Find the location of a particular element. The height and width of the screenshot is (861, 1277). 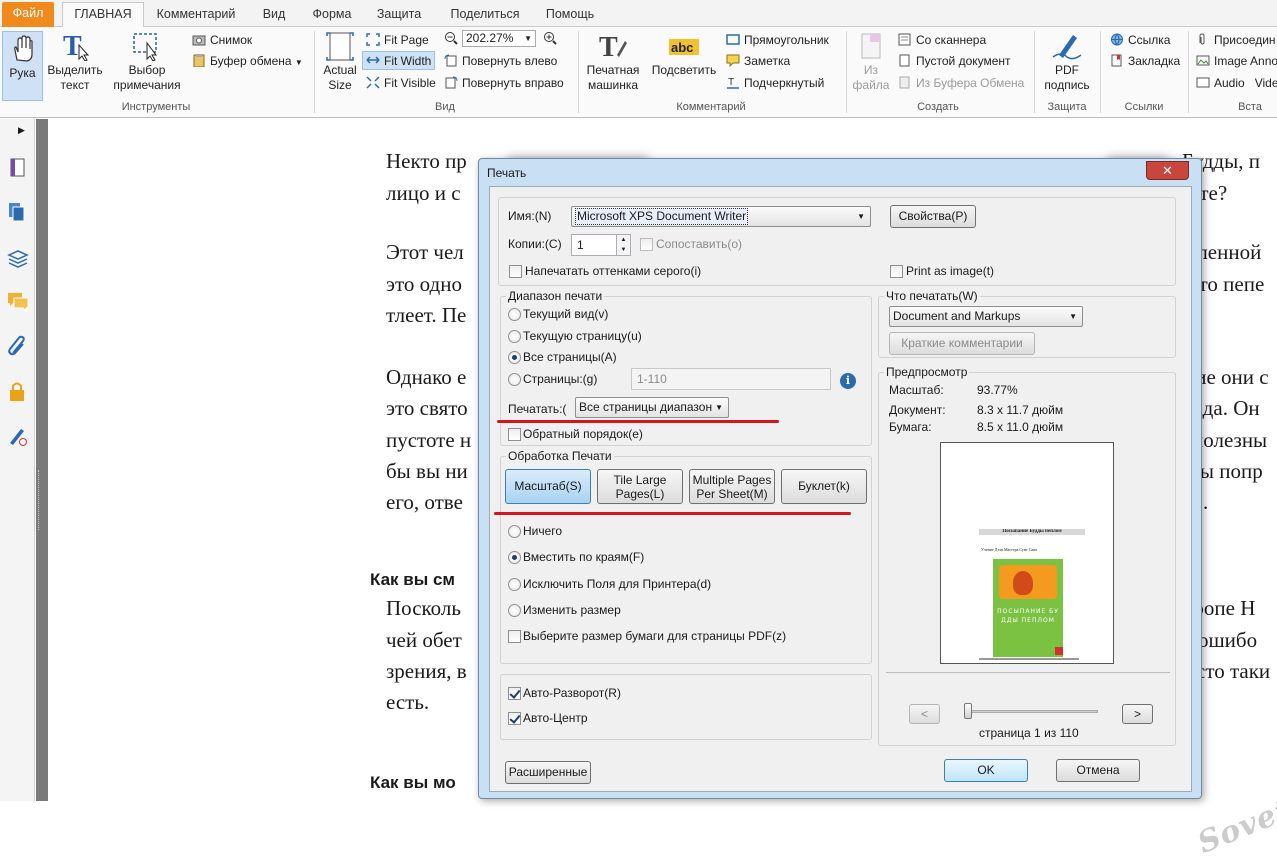

blank-page-icon is located at coordinates (905, 60).